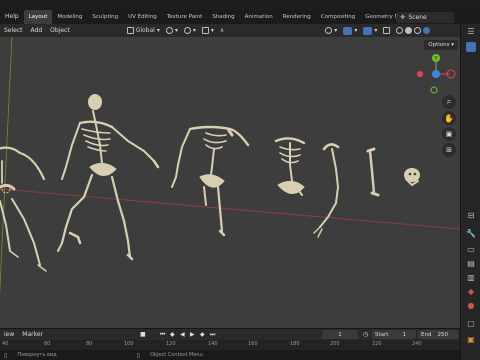  What do you see at coordinates (471, 263) in the screenshot?
I see `output-icon: ▤` at bounding box center [471, 263].